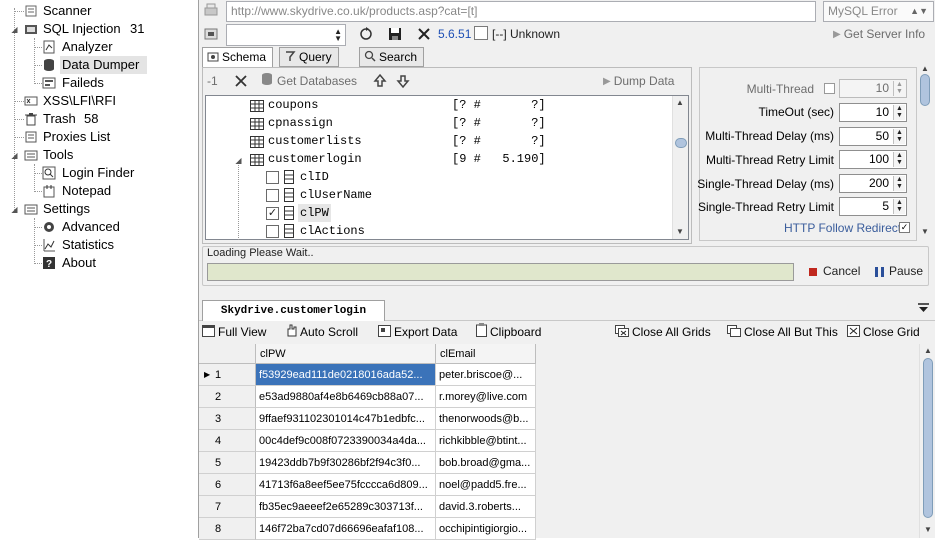  What do you see at coordinates (904, 227) in the screenshot?
I see `http-follow-redirect-checkbox: ✓` at bounding box center [904, 227].